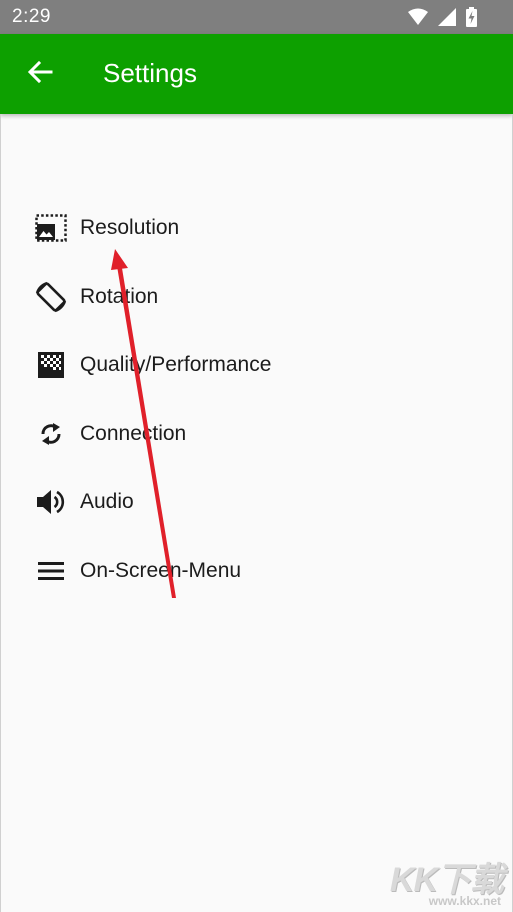 This screenshot has height=912, width=513. What do you see at coordinates (31, 16) in the screenshot?
I see `status-time: 2:29` at bounding box center [31, 16].